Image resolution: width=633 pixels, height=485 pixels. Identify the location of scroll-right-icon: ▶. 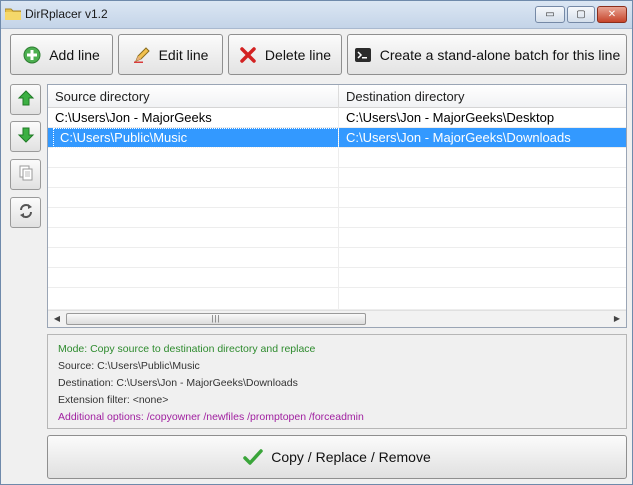
(617, 319).